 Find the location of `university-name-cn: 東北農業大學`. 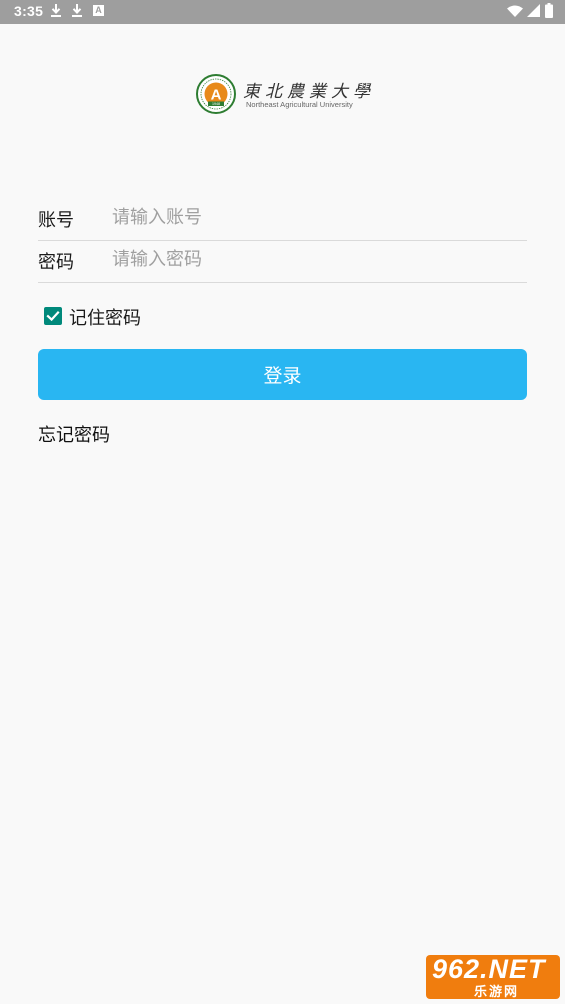

university-name-cn: 東北農業大學 is located at coordinates (309, 92).